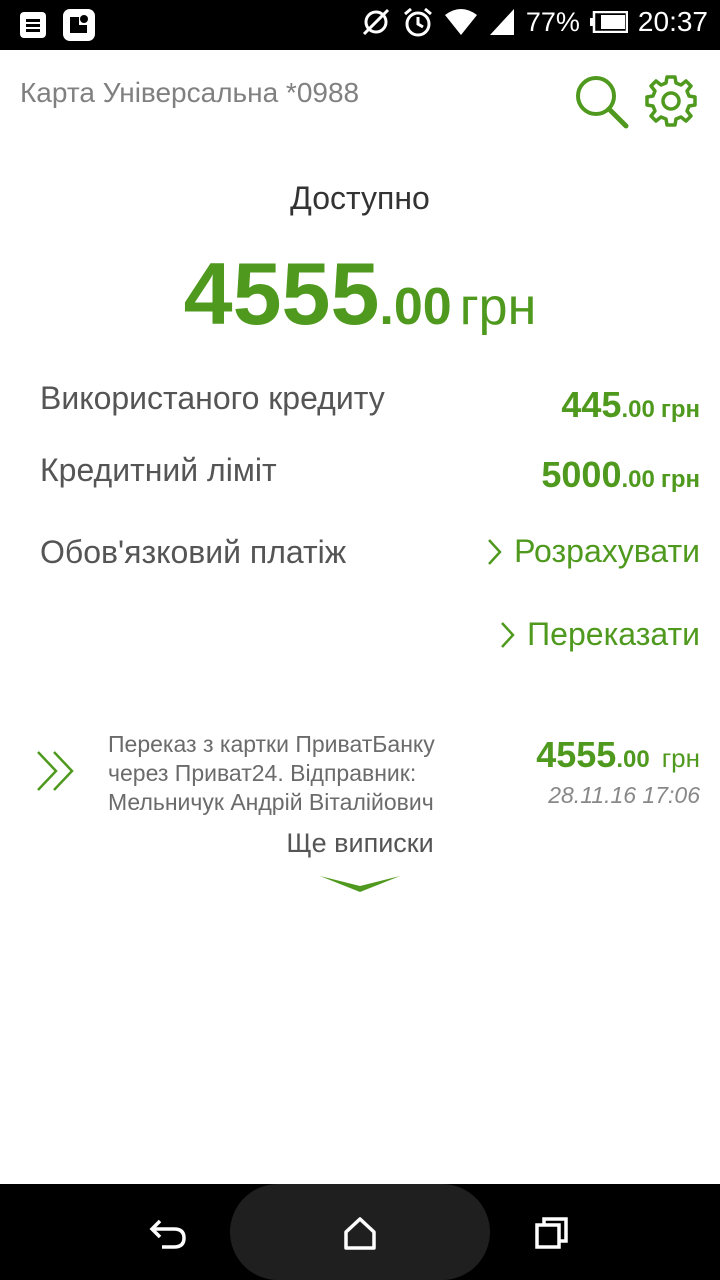  What do you see at coordinates (502, 22) in the screenshot?
I see `signal-icon` at bounding box center [502, 22].